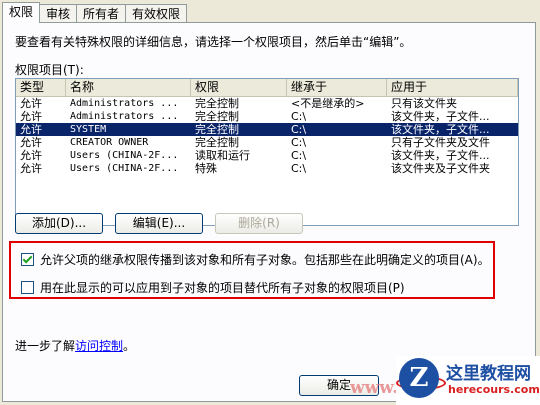 This screenshot has height=405, width=540. Describe the element at coordinates (267, 103) in the screenshot. I see `table-row: 允许 Administrators ... 完全控制 <不是继承的> 只有该文件夹` at that location.